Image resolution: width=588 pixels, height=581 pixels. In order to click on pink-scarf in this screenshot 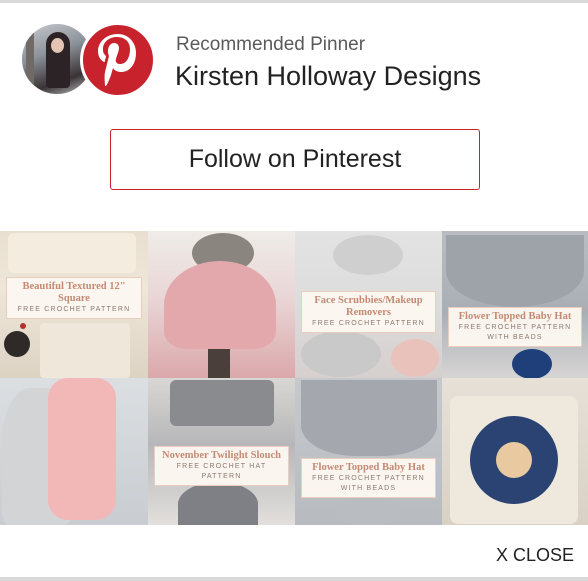, I will do `click(82, 449)`.